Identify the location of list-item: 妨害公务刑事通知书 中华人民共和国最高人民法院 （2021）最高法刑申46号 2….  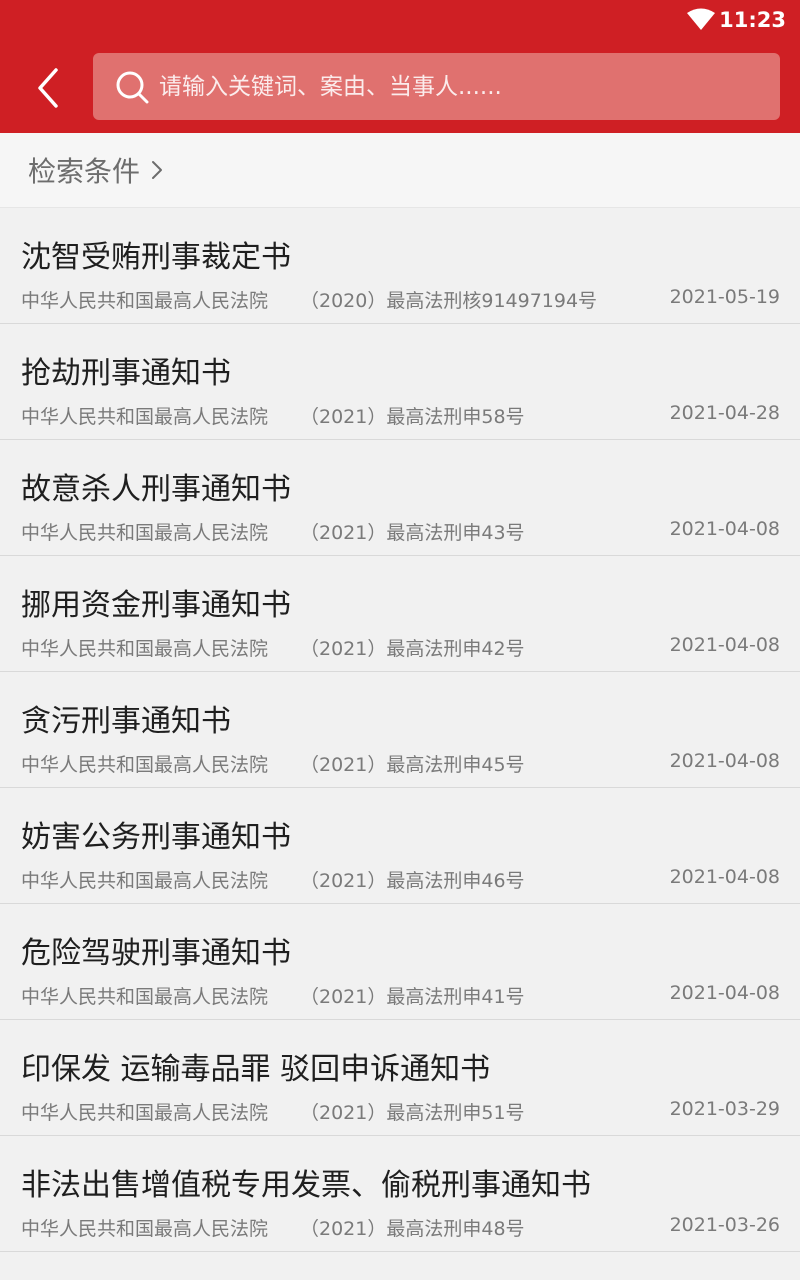
(400, 846).